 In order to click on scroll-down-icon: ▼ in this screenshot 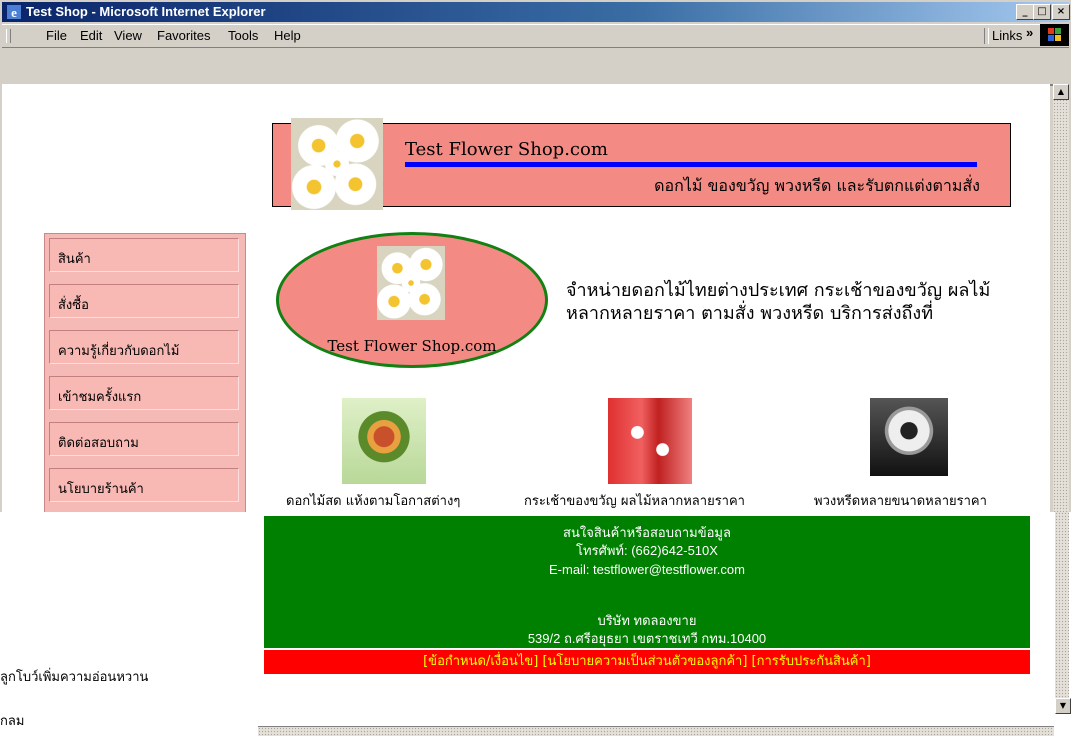, I will do `click(1063, 706)`.